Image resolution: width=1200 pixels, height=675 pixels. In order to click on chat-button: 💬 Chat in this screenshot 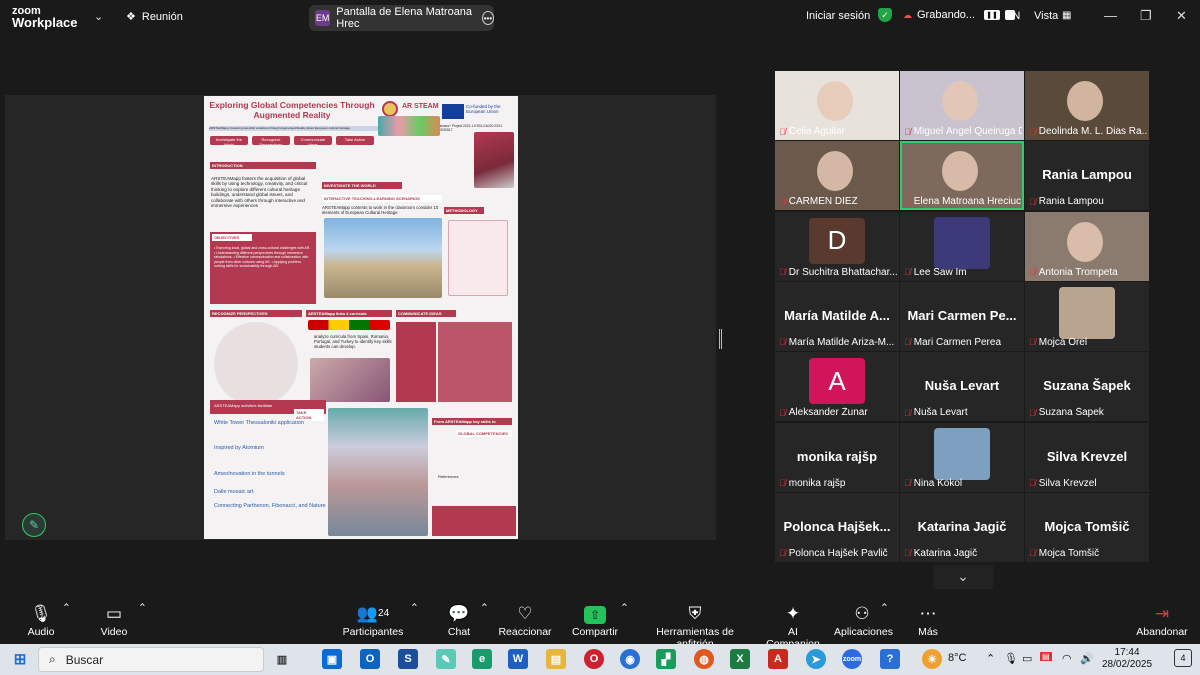, I will do `click(459, 620)`.